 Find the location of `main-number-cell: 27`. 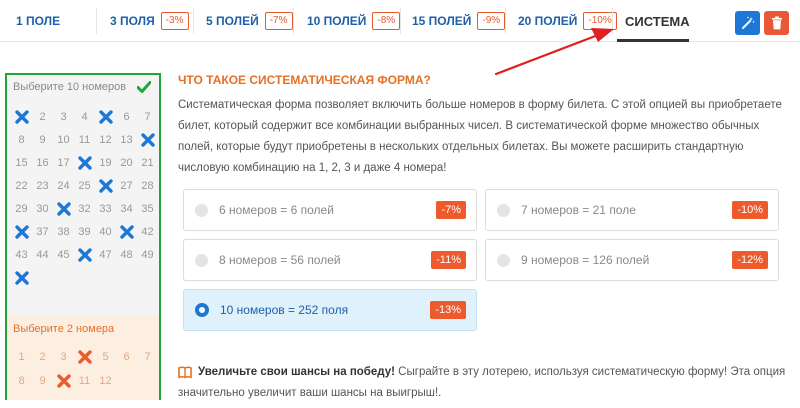

main-number-cell: 27 is located at coordinates (126, 185).